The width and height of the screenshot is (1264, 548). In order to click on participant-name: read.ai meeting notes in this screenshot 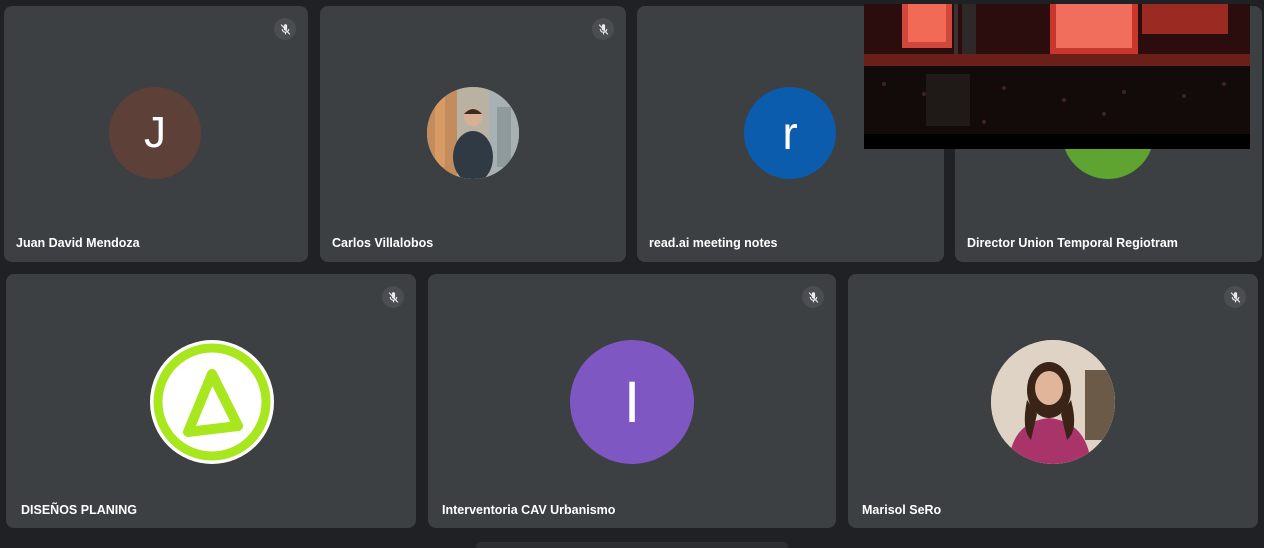, I will do `click(713, 243)`.